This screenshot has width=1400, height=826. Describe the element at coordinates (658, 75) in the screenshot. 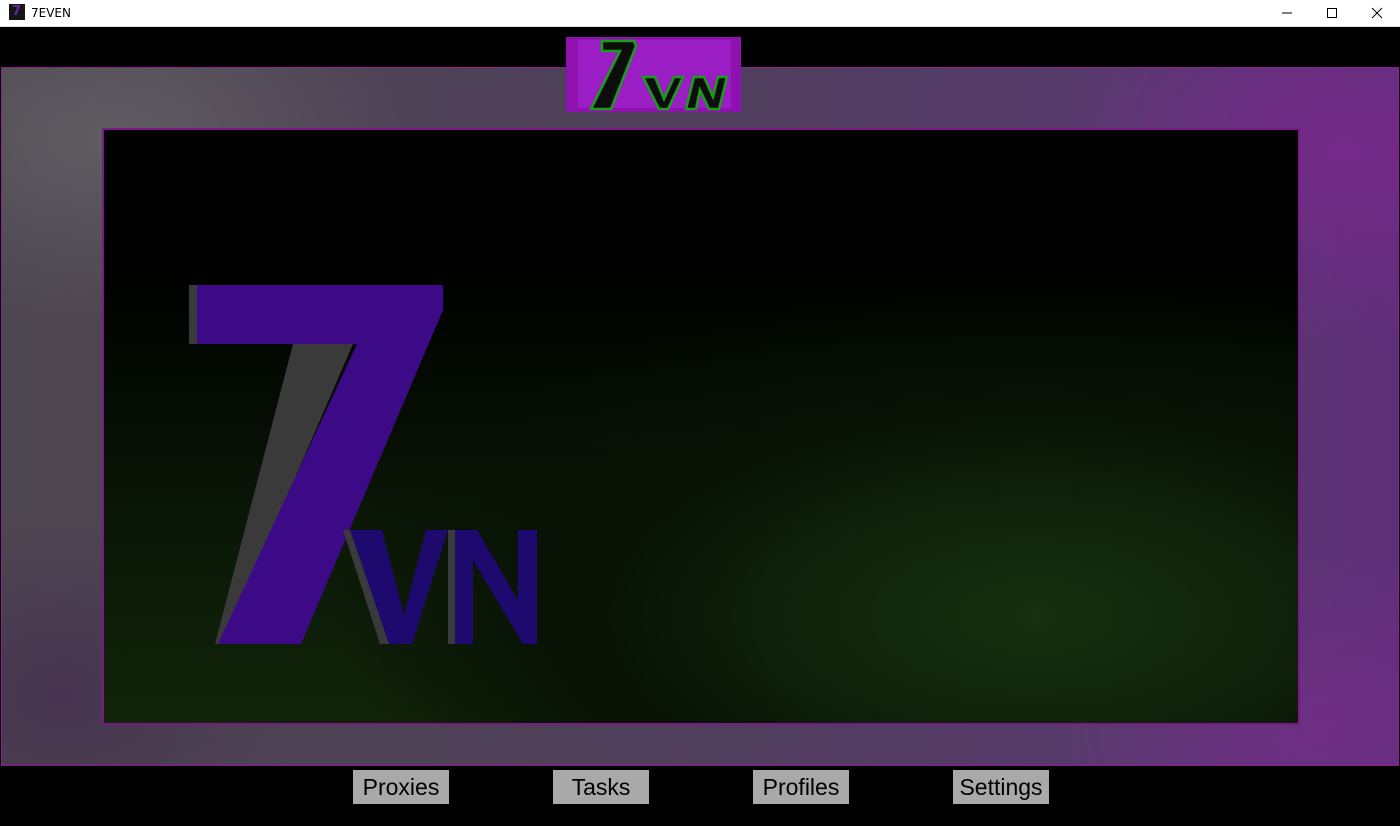

I see `header-logo-mark` at that location.